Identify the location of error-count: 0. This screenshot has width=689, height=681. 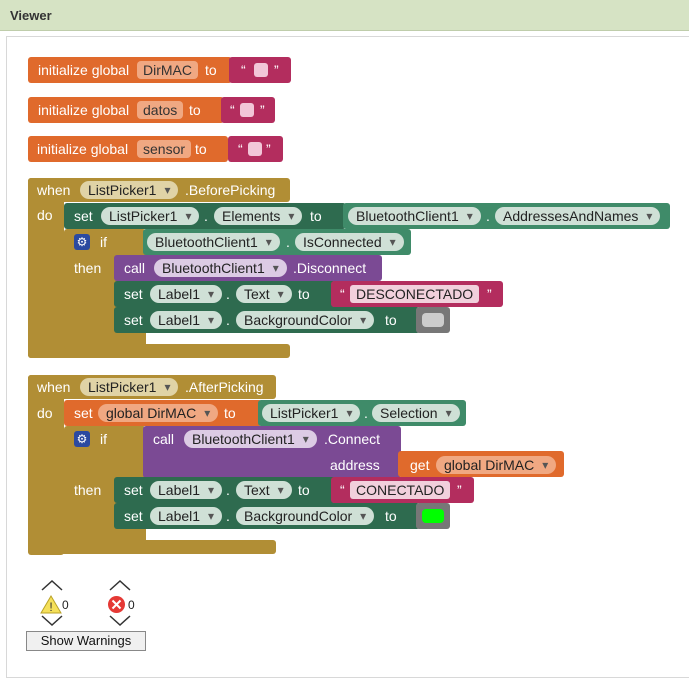
(131, 605).